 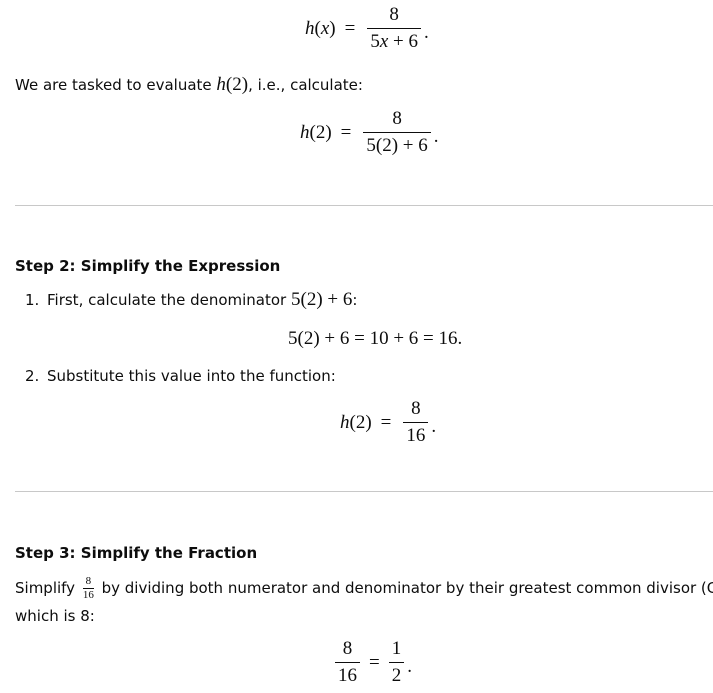 What do you see at coordinates (116, 85) in the screenshot?
I see `intro-text-before: We are tasked to evaluate` at bounding box center [116, 85].